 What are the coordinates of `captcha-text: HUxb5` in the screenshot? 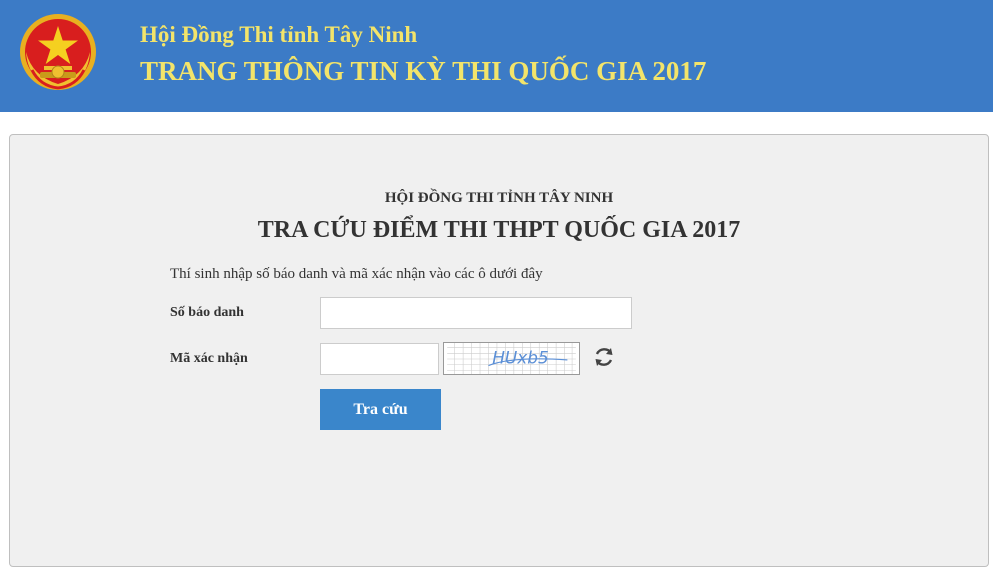 It's located at (520, 358).